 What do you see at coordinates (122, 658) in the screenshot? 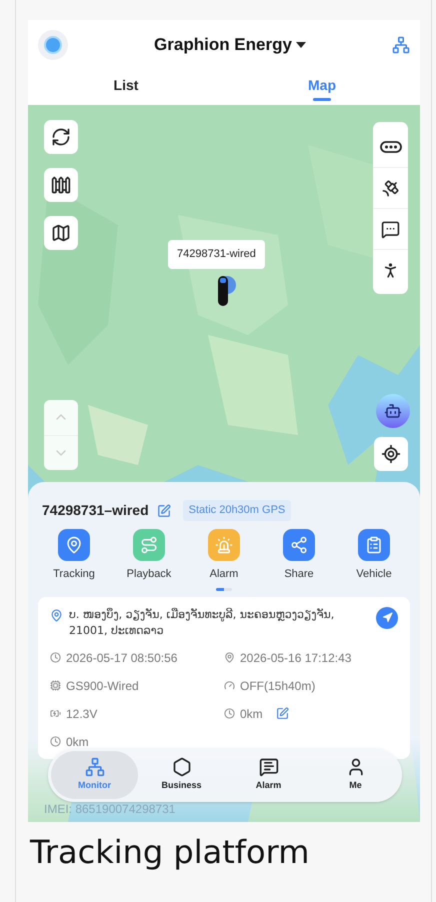
I see `info-value: 2026-05-17 08:50:56` at bounding box center [122, 658].